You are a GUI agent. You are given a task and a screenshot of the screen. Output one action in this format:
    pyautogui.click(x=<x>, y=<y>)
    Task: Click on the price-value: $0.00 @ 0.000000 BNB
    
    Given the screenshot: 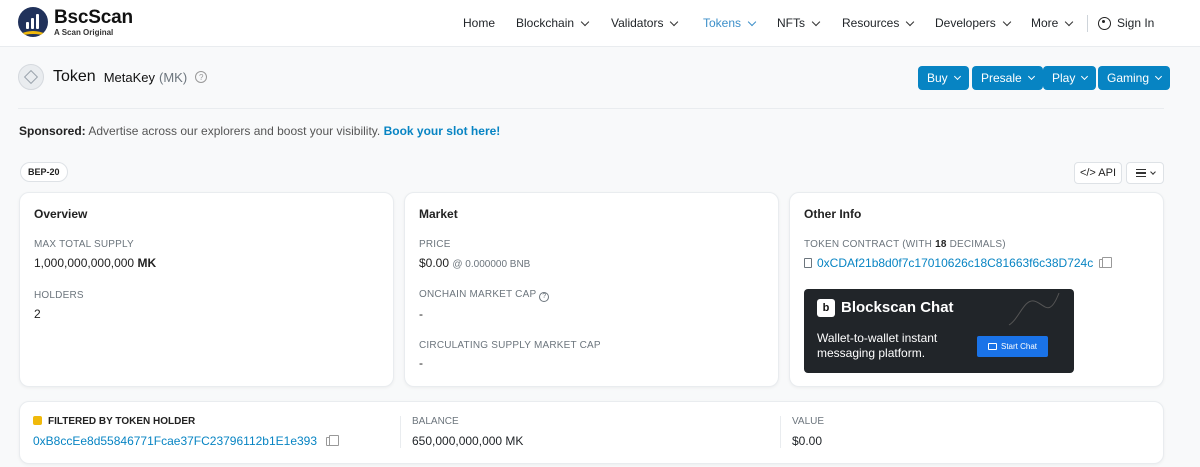 What is the action you would take?
    pyautogui.click(x=475, y=263)
    